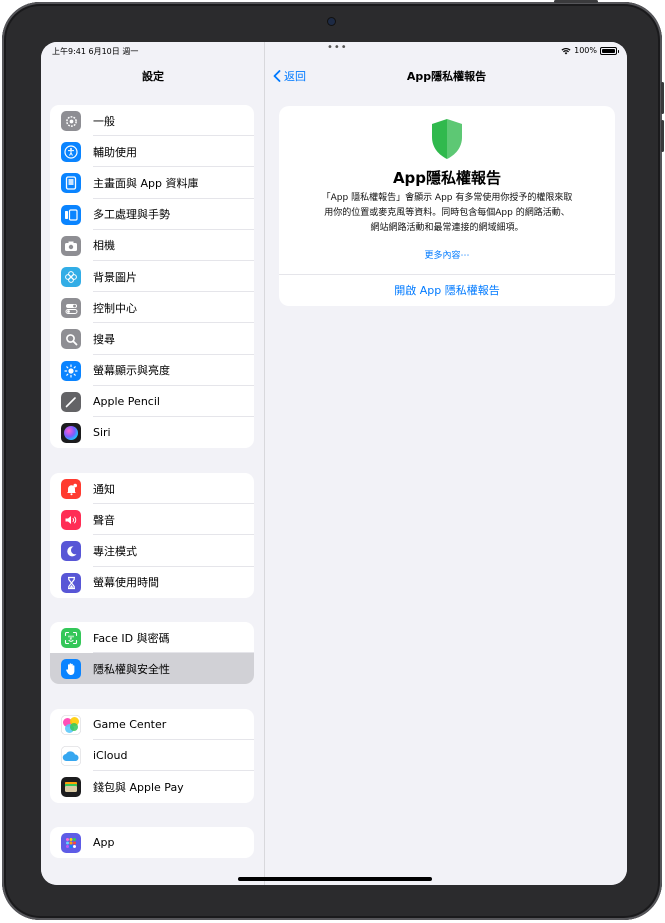 Image resolution: width=665 pixels, height=923 pixels. What do you see at coordinates (71, 843) in the screenshot?
I see `app-grid-icon` at bounding box center [71, 843].